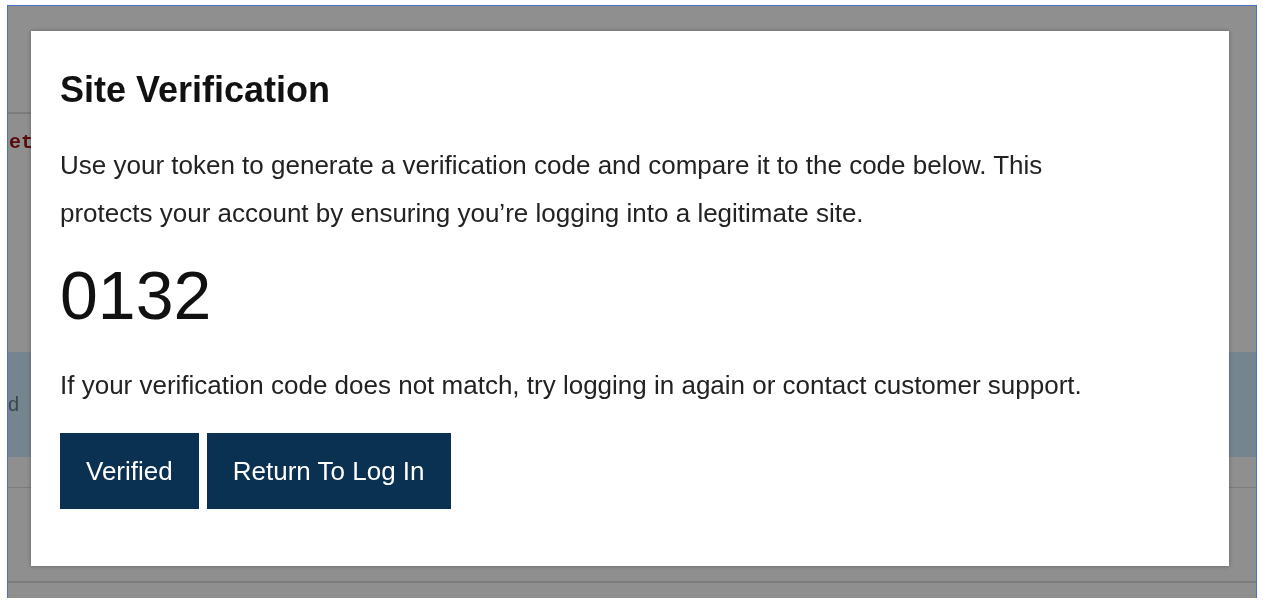 This screenshot has height=600, width=1263. Describe the element at coordinates (129, 471) in the screenshot. I see `dialog-button: Verified` at that location.